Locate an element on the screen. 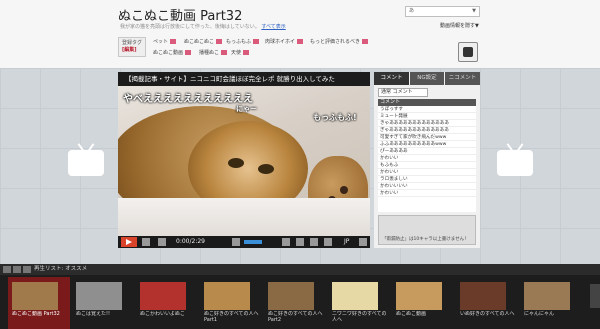  playlist-shuffle-icon is located at coordinates (27, 269).